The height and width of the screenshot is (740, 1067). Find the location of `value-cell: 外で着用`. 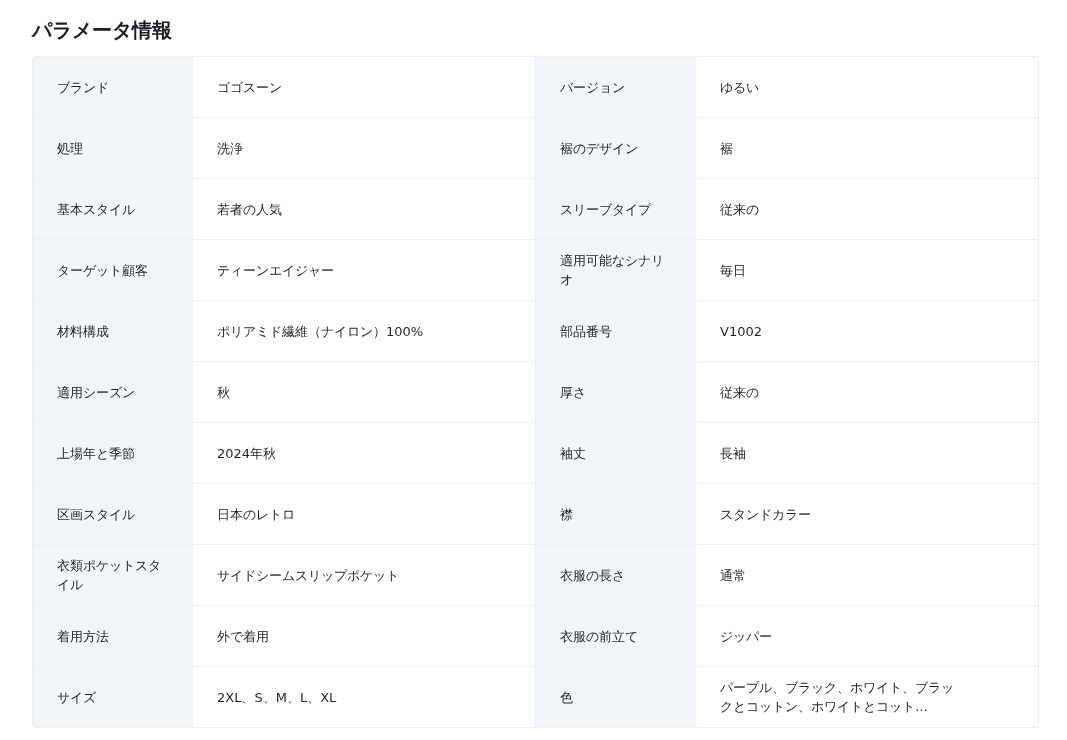

value-cell: 外で着用 is located at coordinates (364, 636).